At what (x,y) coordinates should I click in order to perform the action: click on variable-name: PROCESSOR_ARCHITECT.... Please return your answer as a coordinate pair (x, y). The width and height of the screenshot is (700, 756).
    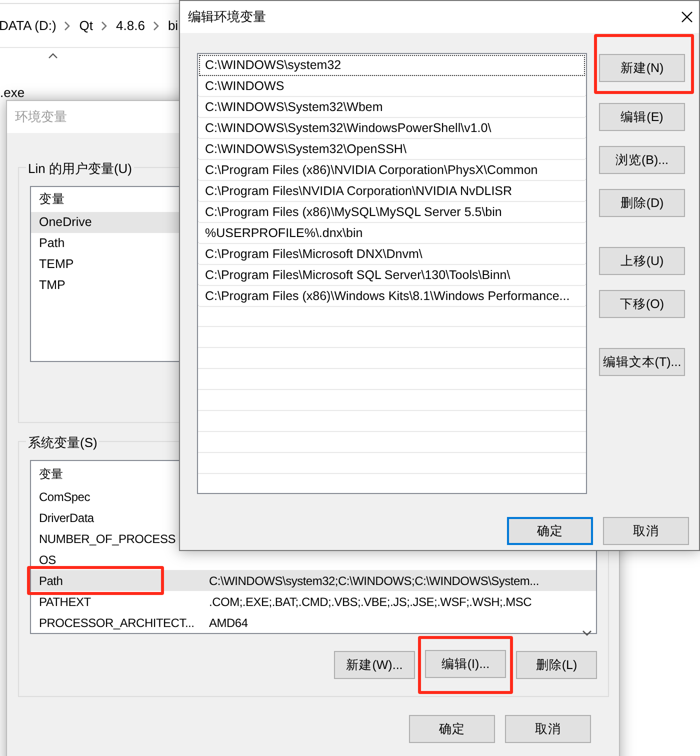
    Looking at the image, I should click on (116, 623).